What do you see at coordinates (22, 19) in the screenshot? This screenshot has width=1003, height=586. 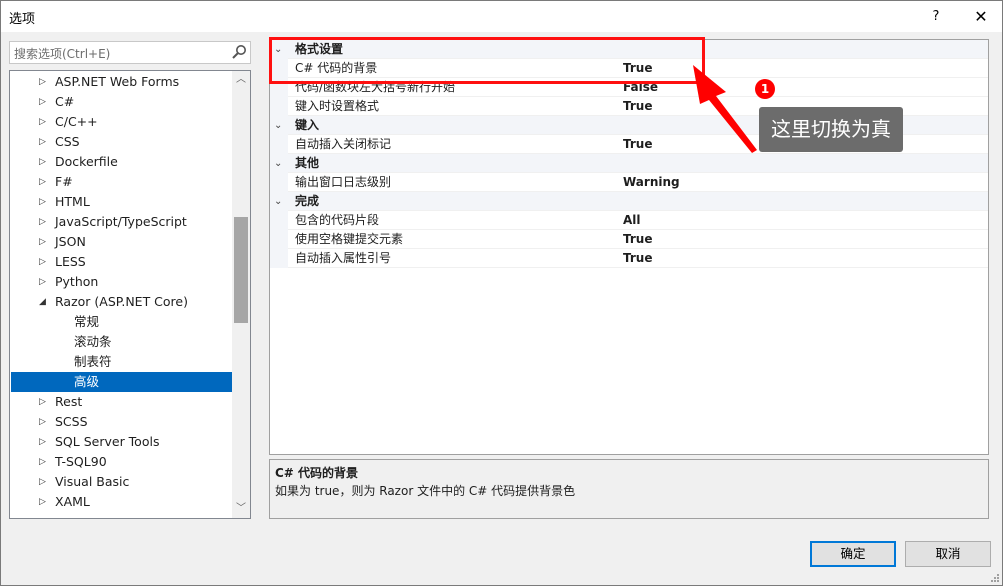 I see `dialog-title: 选项` at bounding box center [22, 19].